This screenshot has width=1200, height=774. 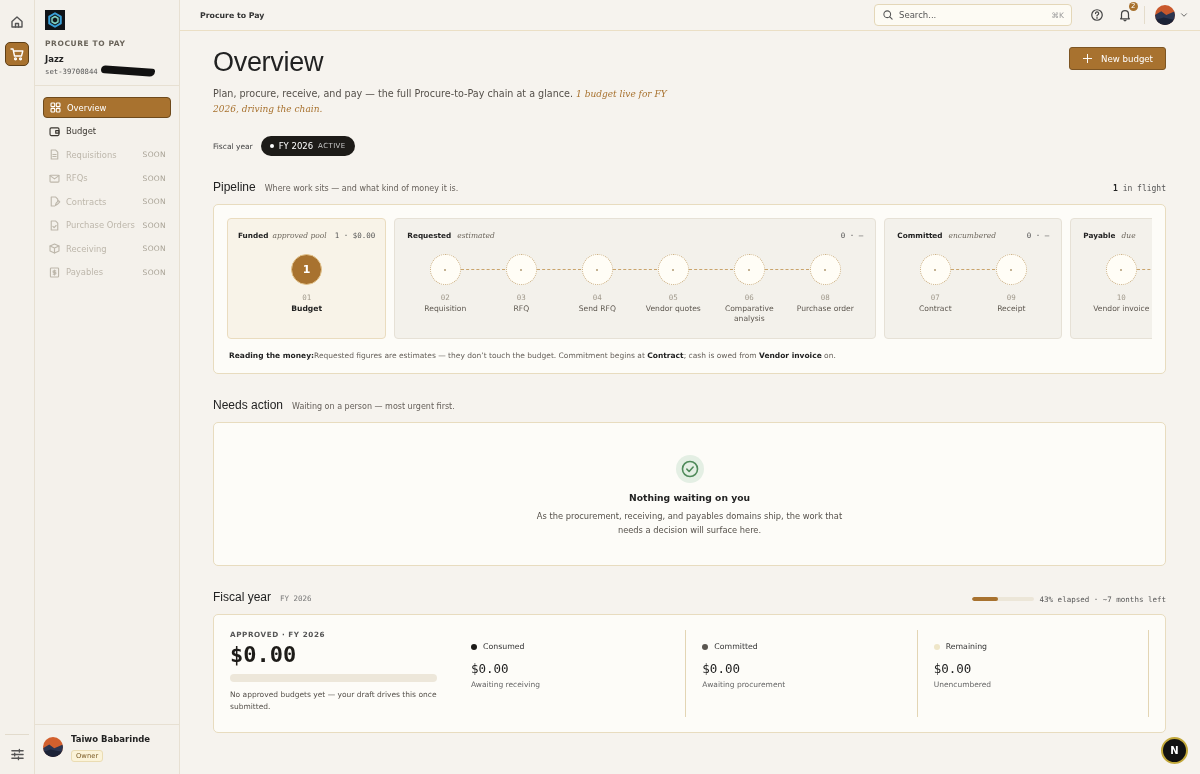 What do you see at coordinates (1117, 58) in the screenshot?
I see `new-budget-button: New budget` at bounding box center [1117, 58].